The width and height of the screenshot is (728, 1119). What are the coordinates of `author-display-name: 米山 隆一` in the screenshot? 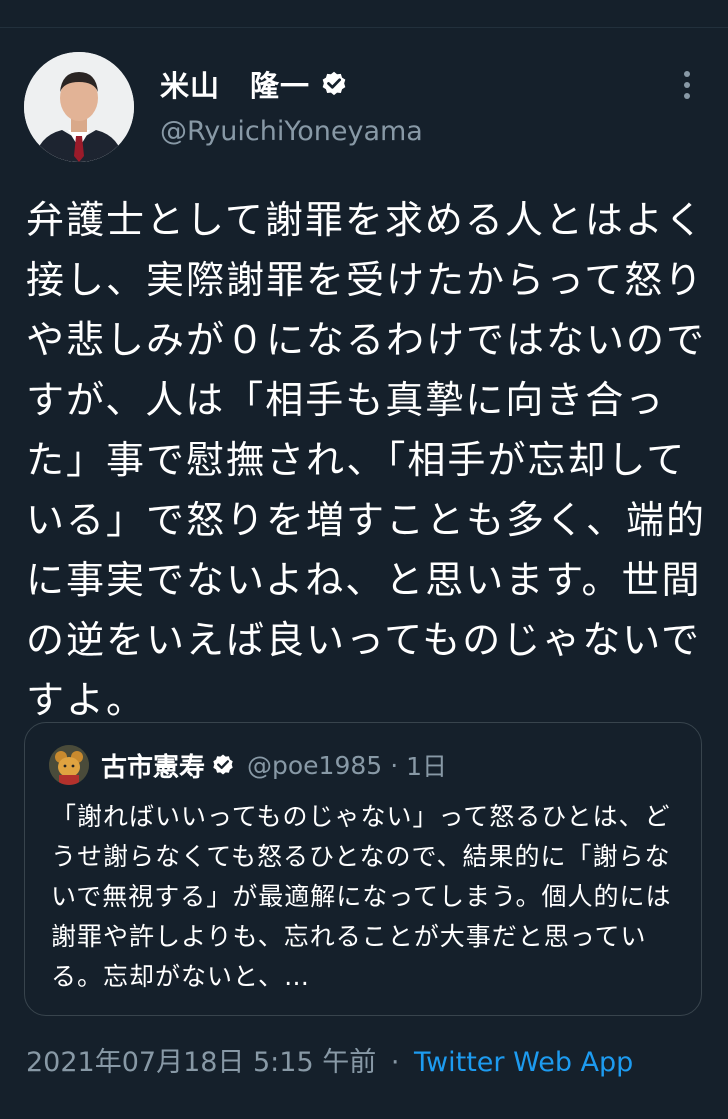 It's located at (235, 84).